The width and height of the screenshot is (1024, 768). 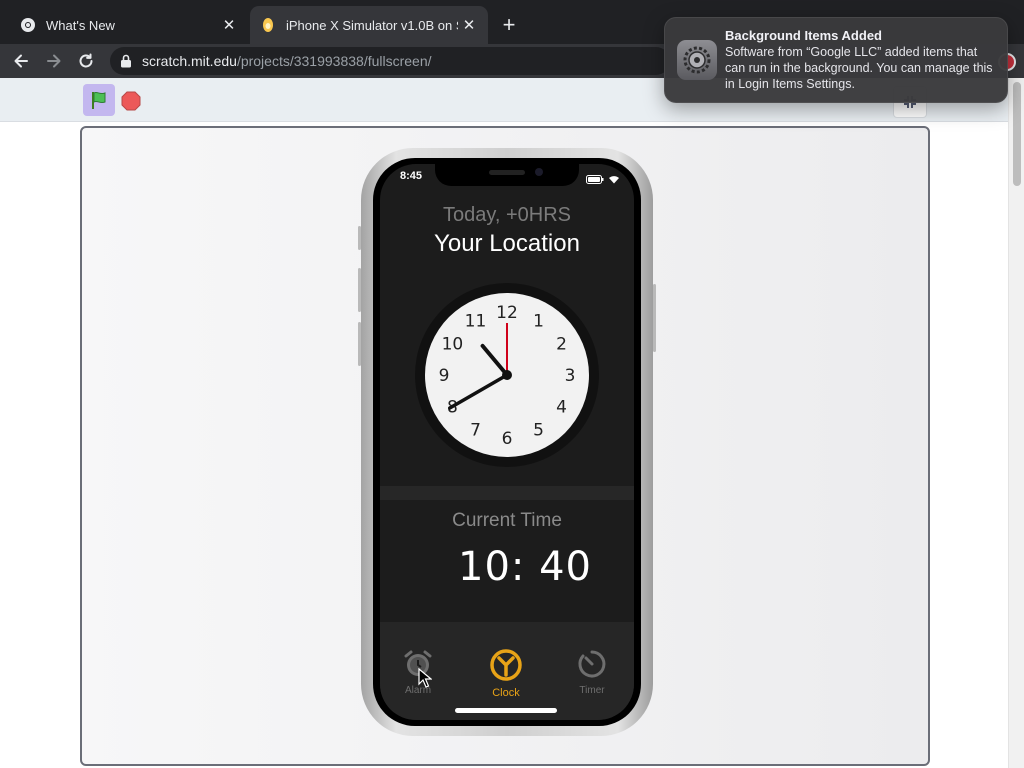 I want to click on location-subtitle: Today, +0HRS, so click(x=507, y=215).